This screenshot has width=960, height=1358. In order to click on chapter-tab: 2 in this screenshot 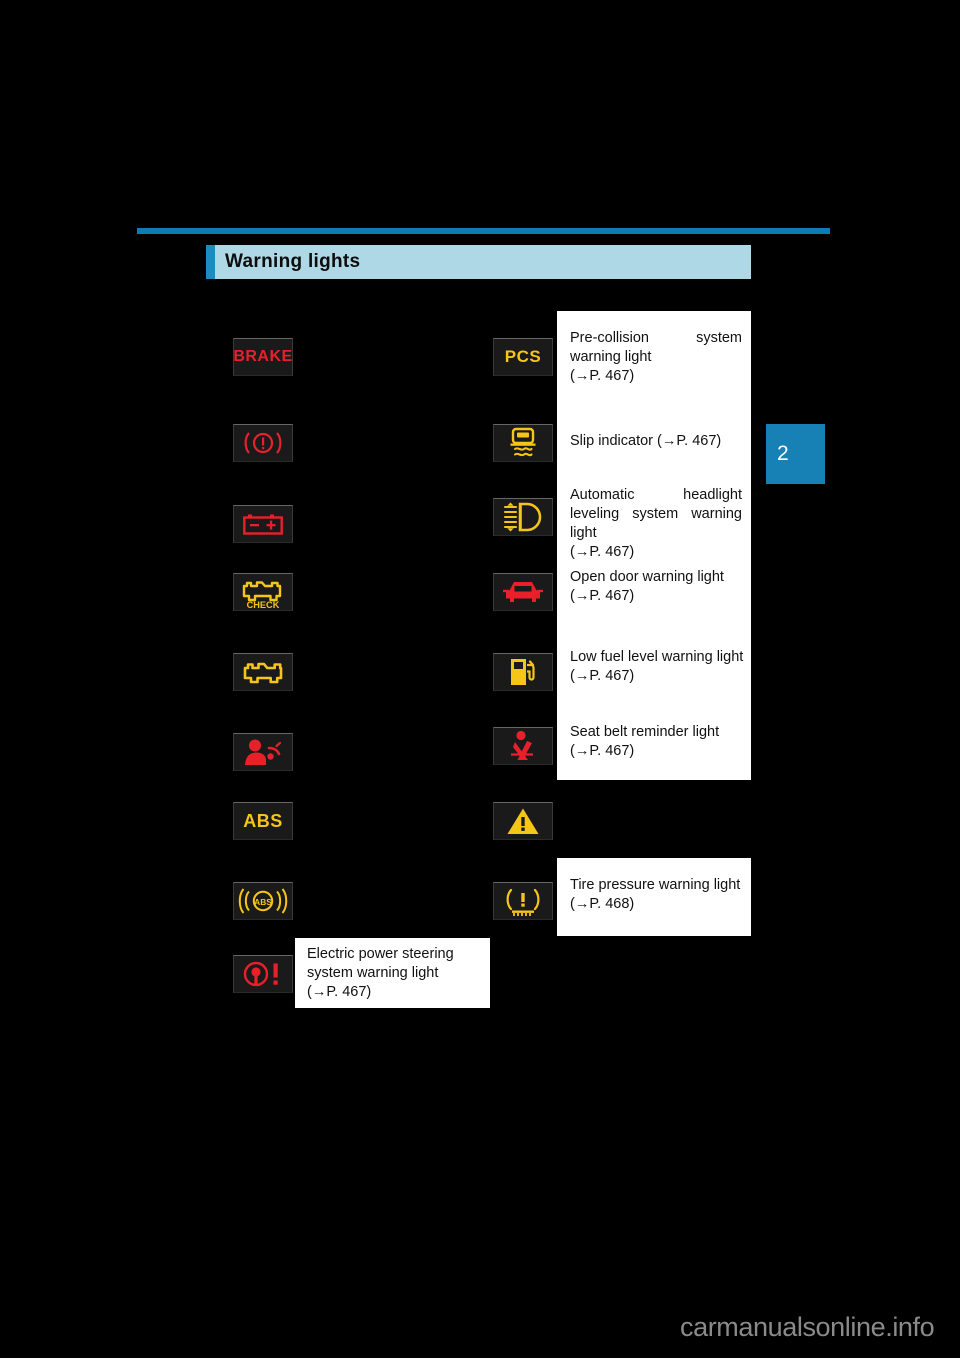, I will do `click(795, 454)`.